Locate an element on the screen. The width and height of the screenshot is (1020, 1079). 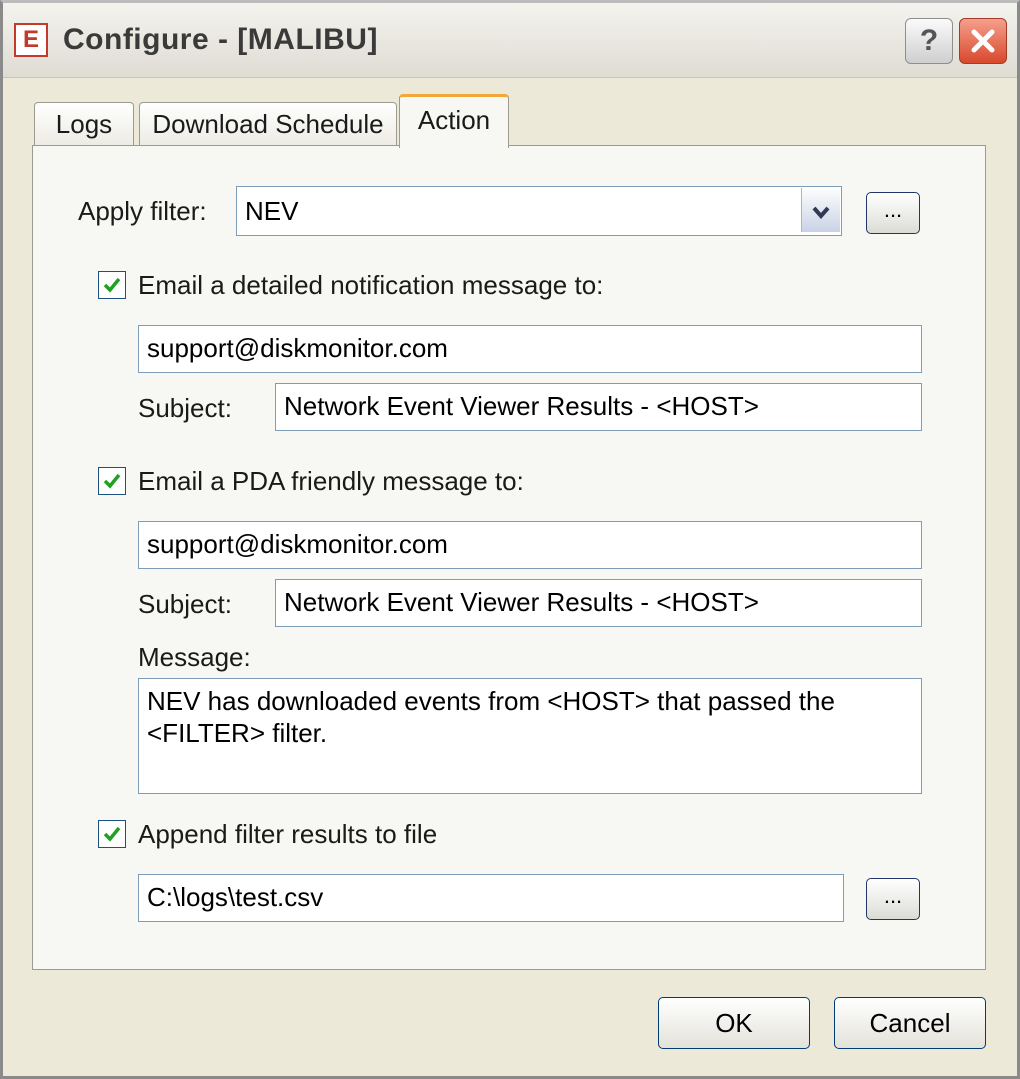
help-button: ? is located at coordinates (929, 41).